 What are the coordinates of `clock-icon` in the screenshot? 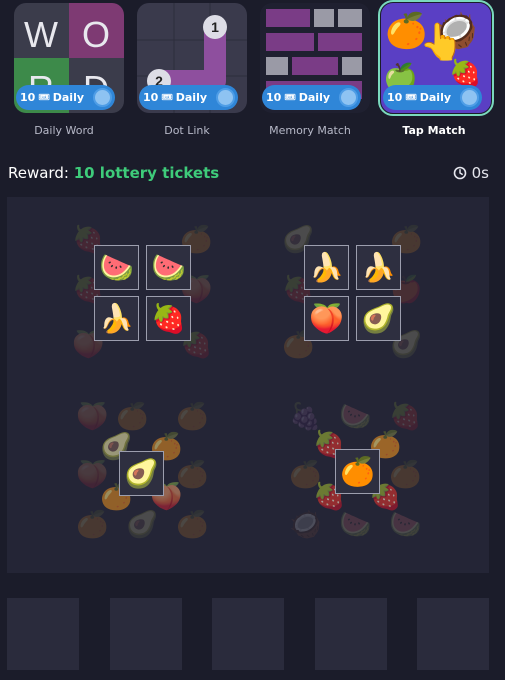 It's located at (459, 173).